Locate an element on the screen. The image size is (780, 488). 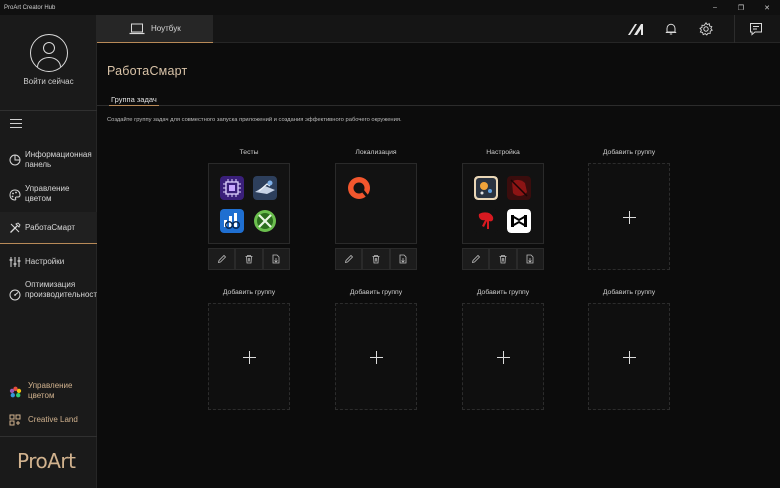
sidebar-item-color-management: Управление цветом is located at coordinates (48, 195).